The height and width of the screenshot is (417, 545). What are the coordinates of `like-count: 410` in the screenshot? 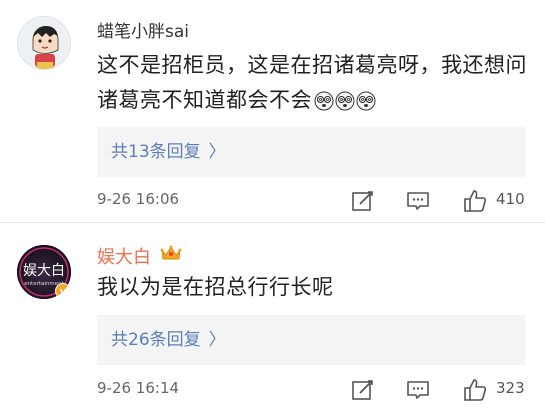 It's located at (510, 199).